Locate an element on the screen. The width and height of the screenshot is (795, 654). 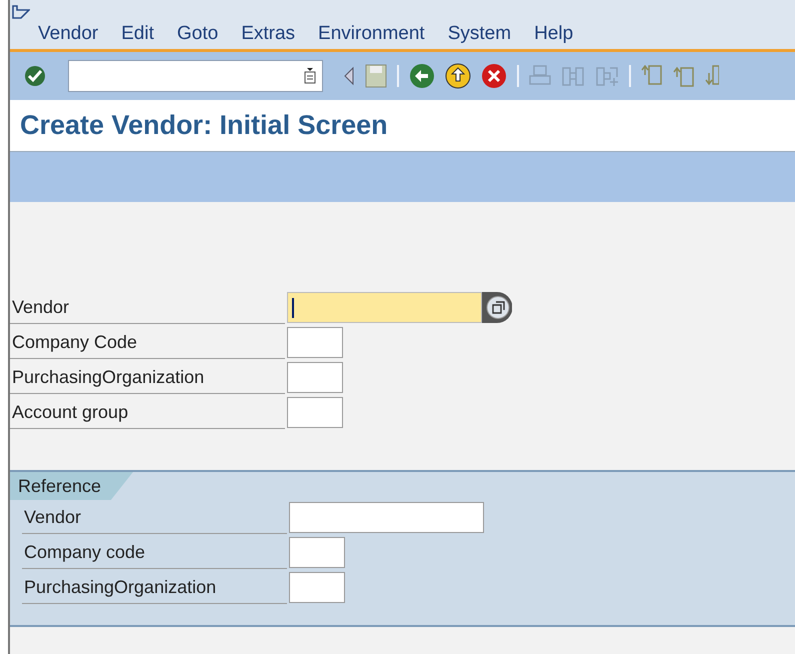
printer-icon is located at coordinates (540, 76).